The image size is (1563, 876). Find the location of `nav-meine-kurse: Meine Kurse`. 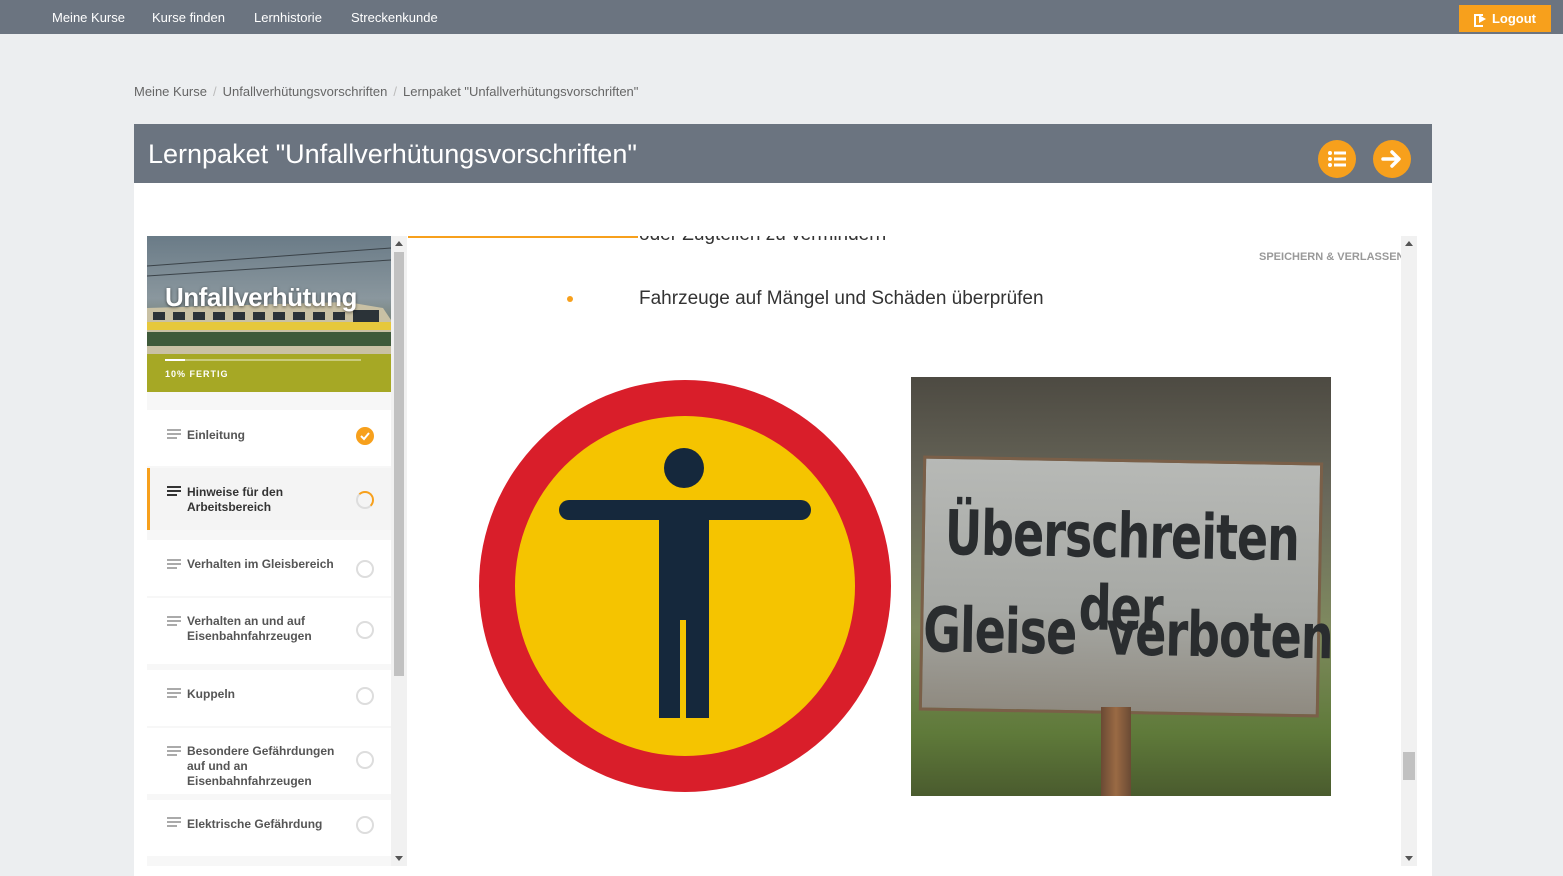

nav-meine-kurse: Meine Kurse is located at coordinates (88, 17).